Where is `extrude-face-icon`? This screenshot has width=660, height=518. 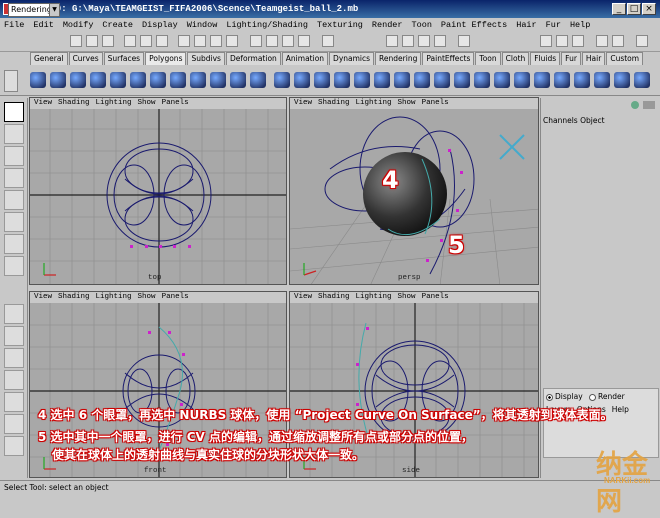
extrude-face-icon is located at coordinates (522, 80).